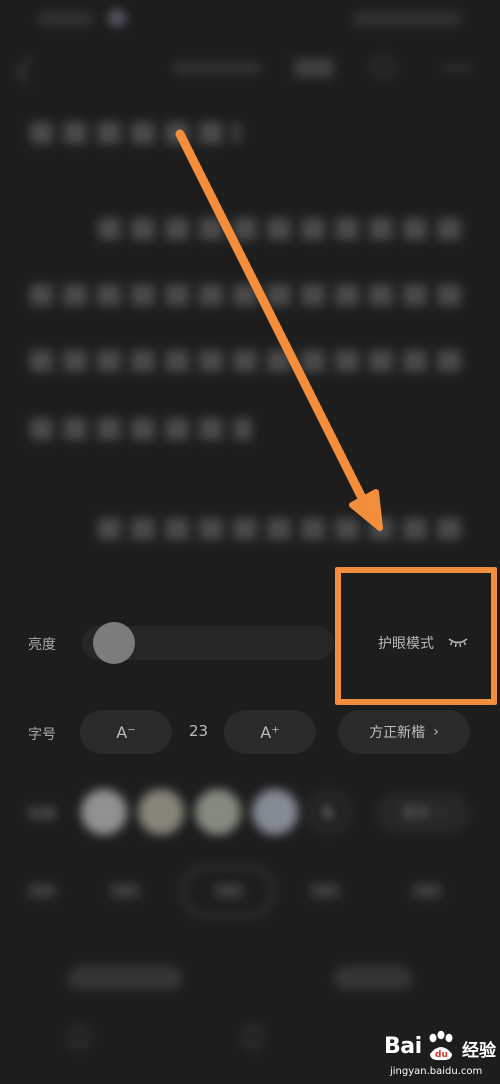  What do you see at coordinates (250, 20) in the screenshot?
I see `status-bar` at bounding box center [250, 20].